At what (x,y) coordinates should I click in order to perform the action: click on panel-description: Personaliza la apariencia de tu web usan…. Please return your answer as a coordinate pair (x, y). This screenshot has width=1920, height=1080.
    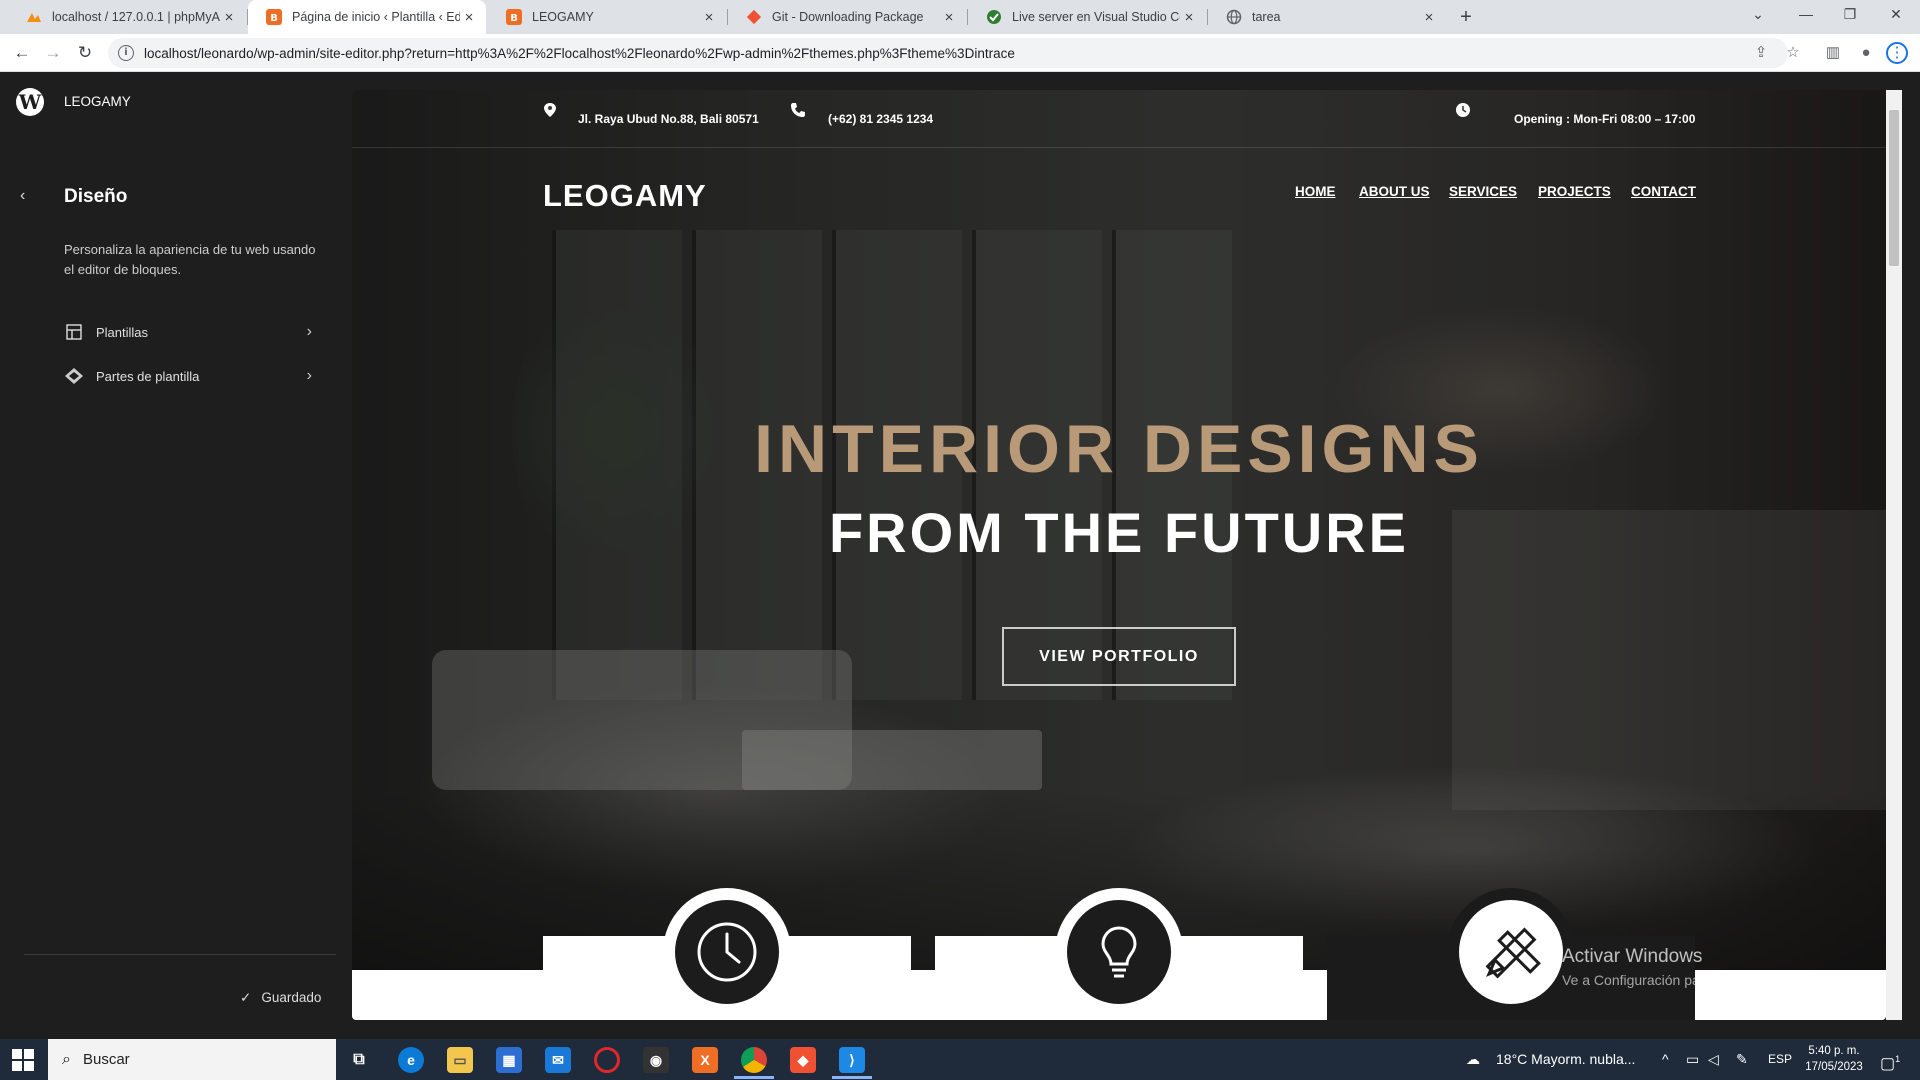
    Looking at the image, I should click on (190, 259).